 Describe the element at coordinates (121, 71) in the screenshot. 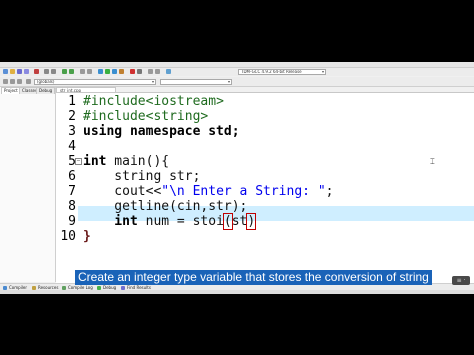

I see `rebuild-icon` at that location.